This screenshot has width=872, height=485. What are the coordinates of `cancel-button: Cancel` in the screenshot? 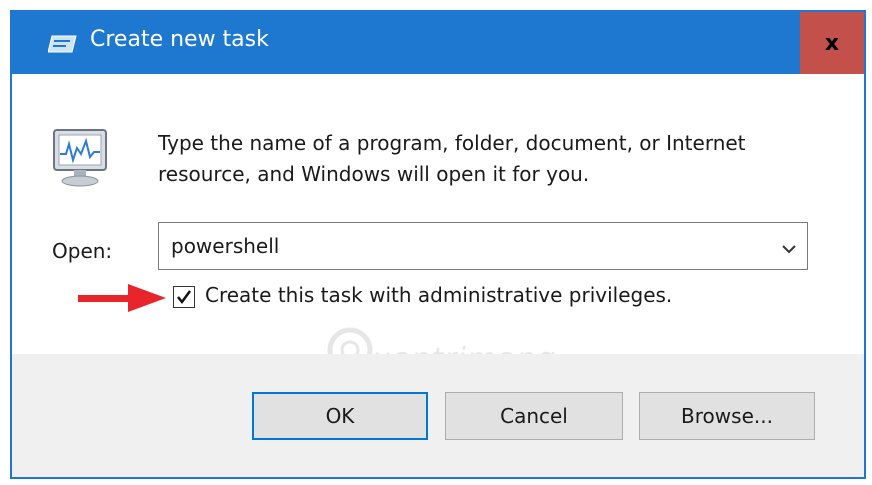 It's located at (534, 416).